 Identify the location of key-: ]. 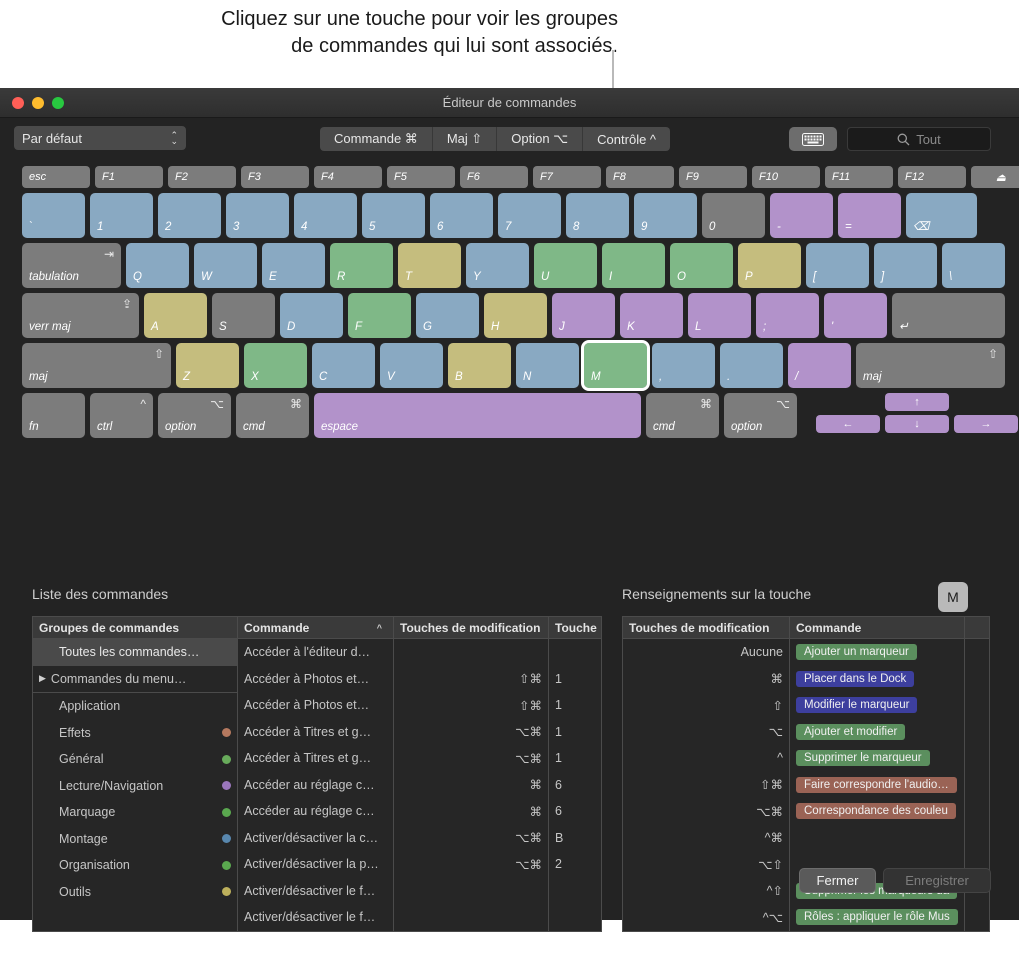
(905, 265).